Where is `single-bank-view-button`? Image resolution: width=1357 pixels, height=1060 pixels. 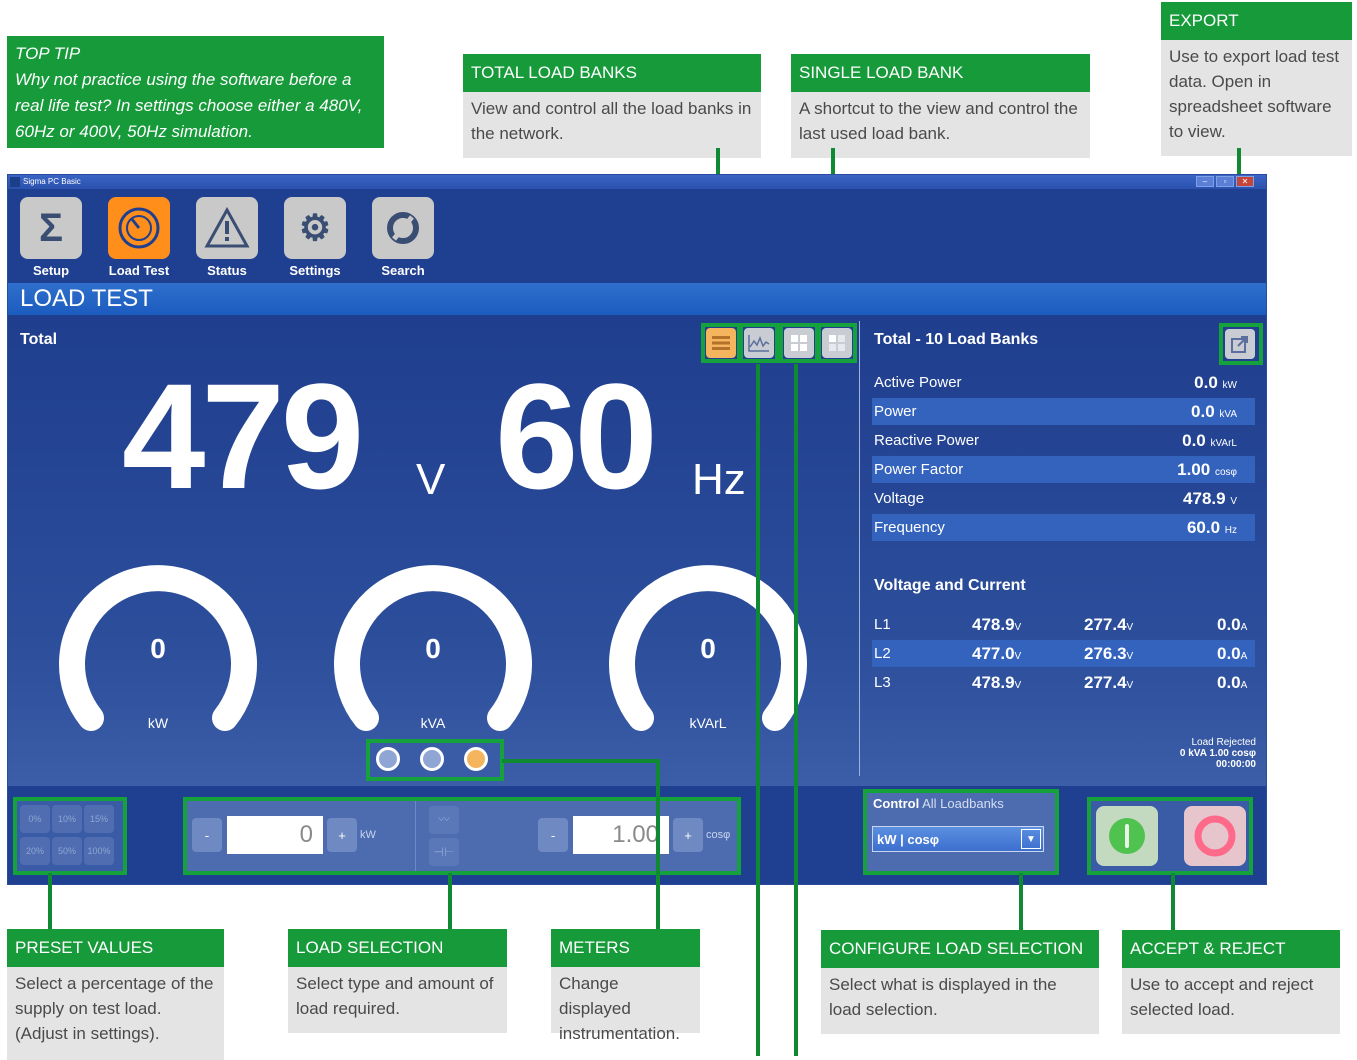 single-bank-view-button is located at coordinates (837, 343).